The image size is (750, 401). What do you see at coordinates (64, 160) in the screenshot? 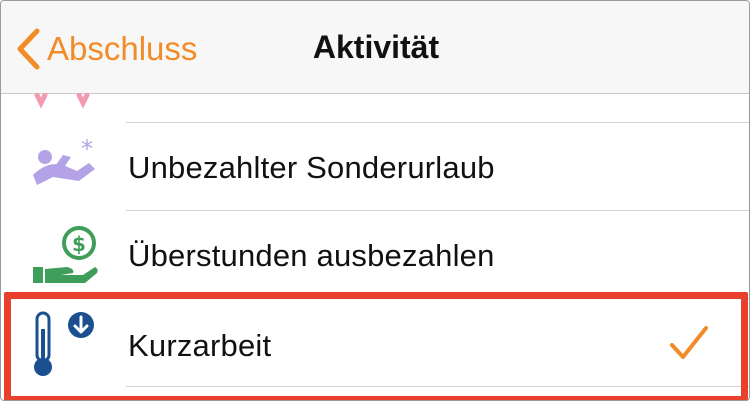
I see `person-relaxing-icon: *` at bounding box center [64, 160].